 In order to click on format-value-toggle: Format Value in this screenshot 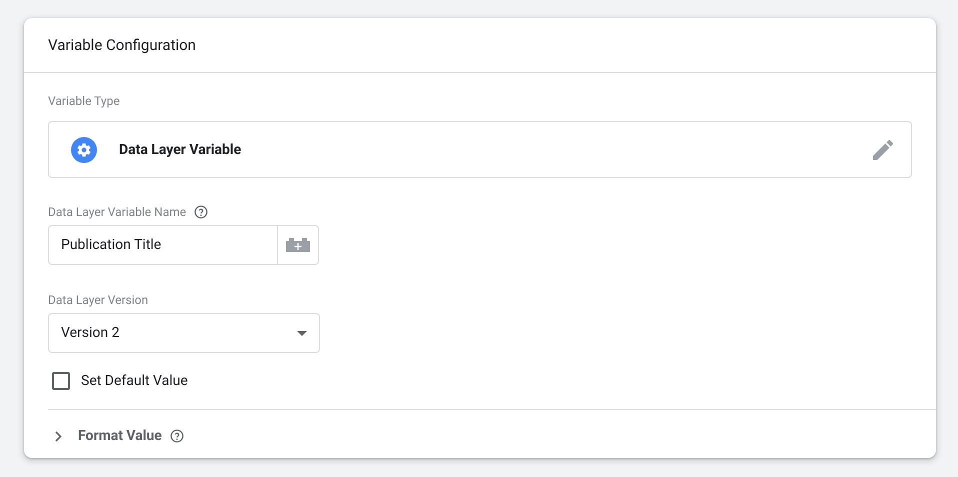, I will do `click(108, 436)`.